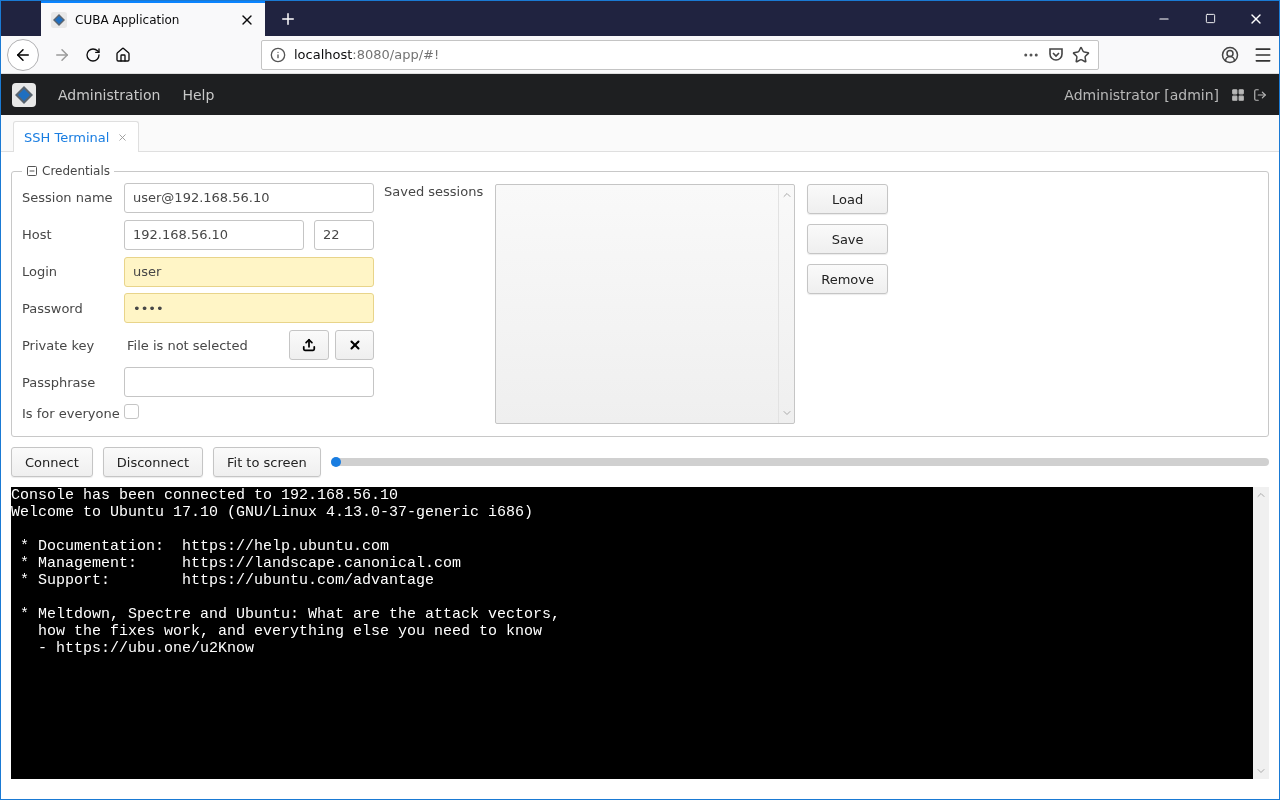 The image size is (1280, 800). Describe the element at coordinates (37, 235) in the screenshot. I see `field-label: Host` at that location.